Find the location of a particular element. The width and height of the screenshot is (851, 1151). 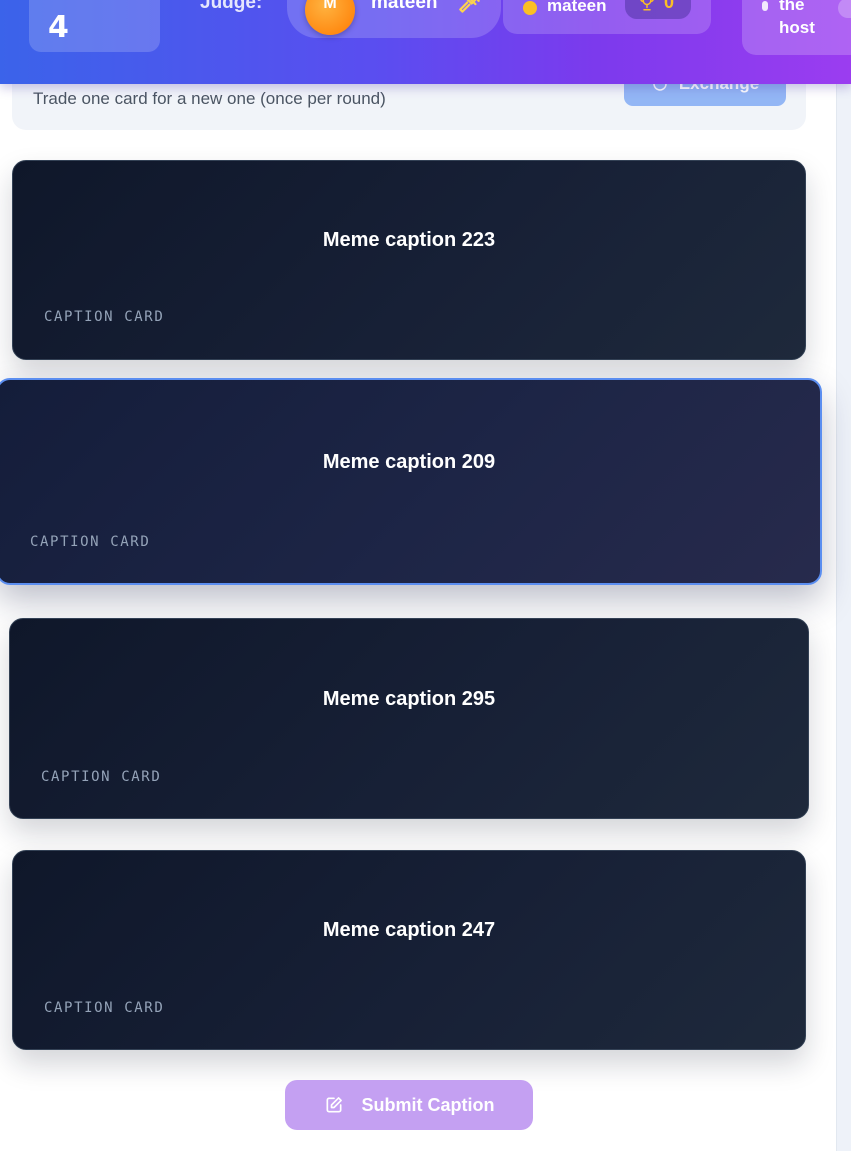

judge-badge: M mateen is located at coordinates (394, 19).